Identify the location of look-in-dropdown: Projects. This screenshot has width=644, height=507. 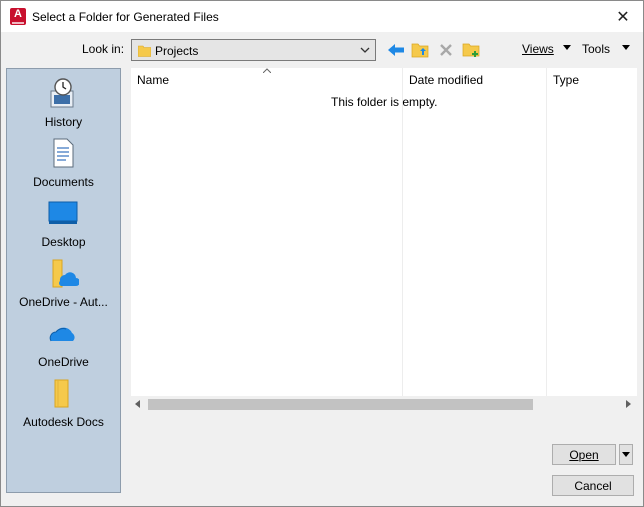
(253, 50).